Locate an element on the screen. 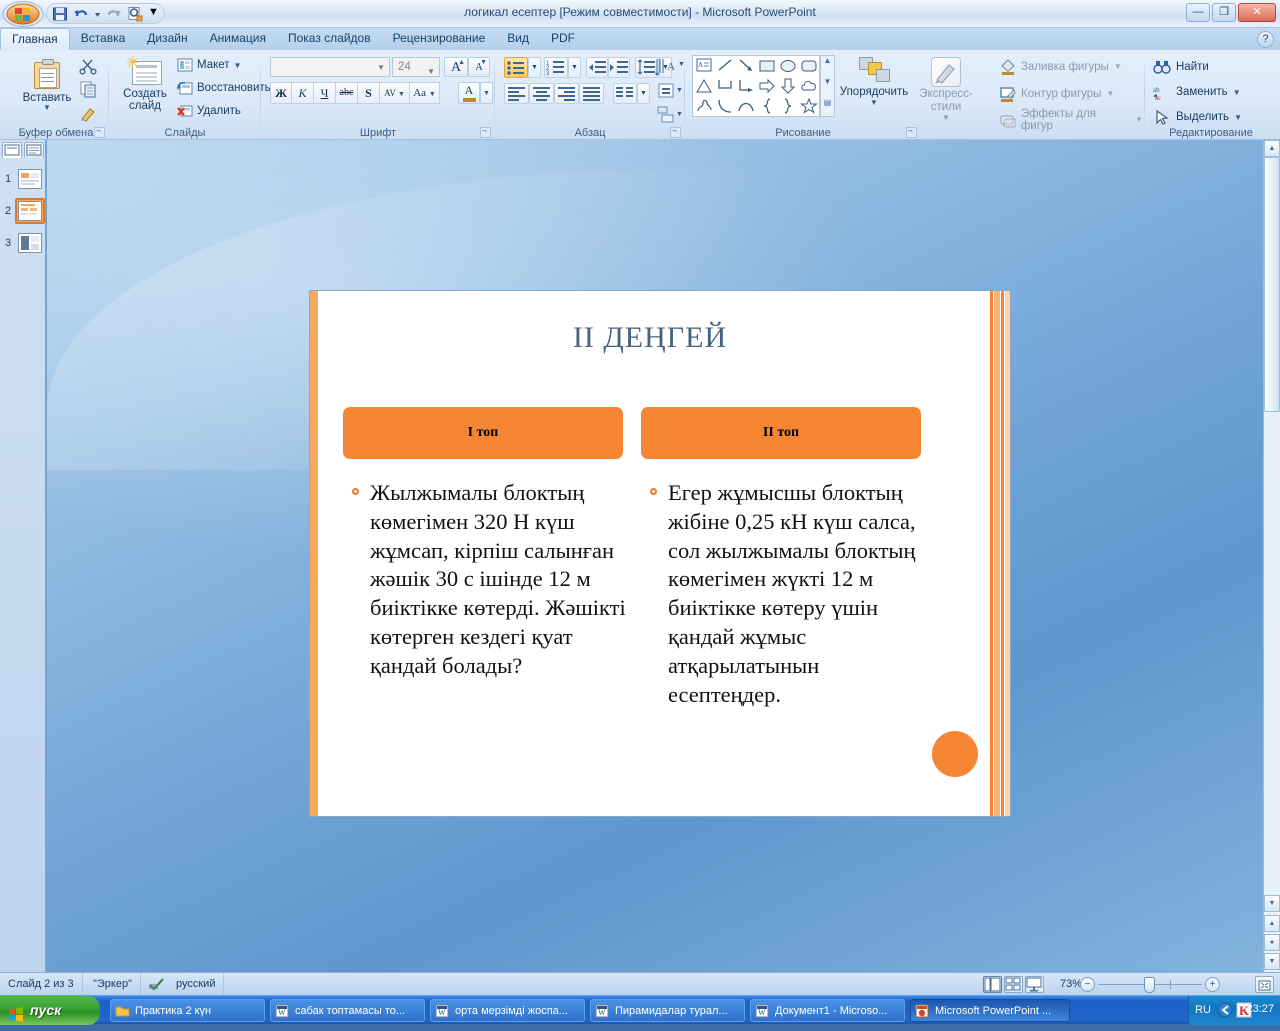  messenger-icon is located at coordinates (1225, 1011).